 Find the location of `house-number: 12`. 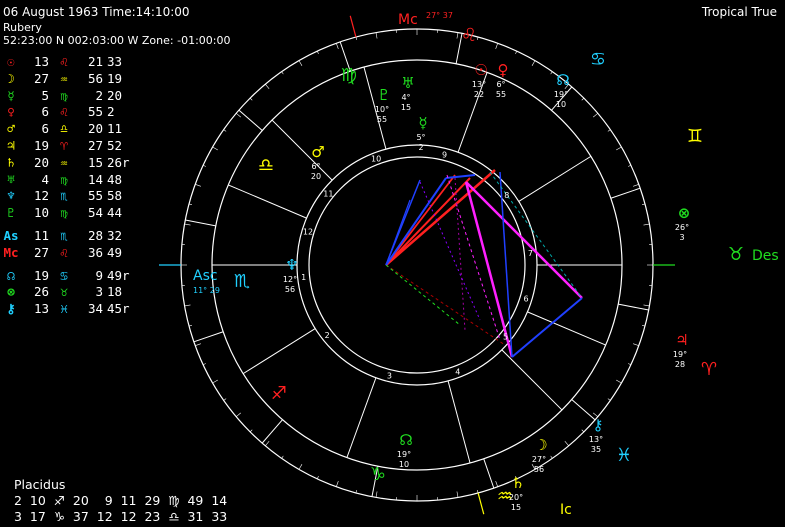

house-number: 12 is located at coordinates (308, 232).